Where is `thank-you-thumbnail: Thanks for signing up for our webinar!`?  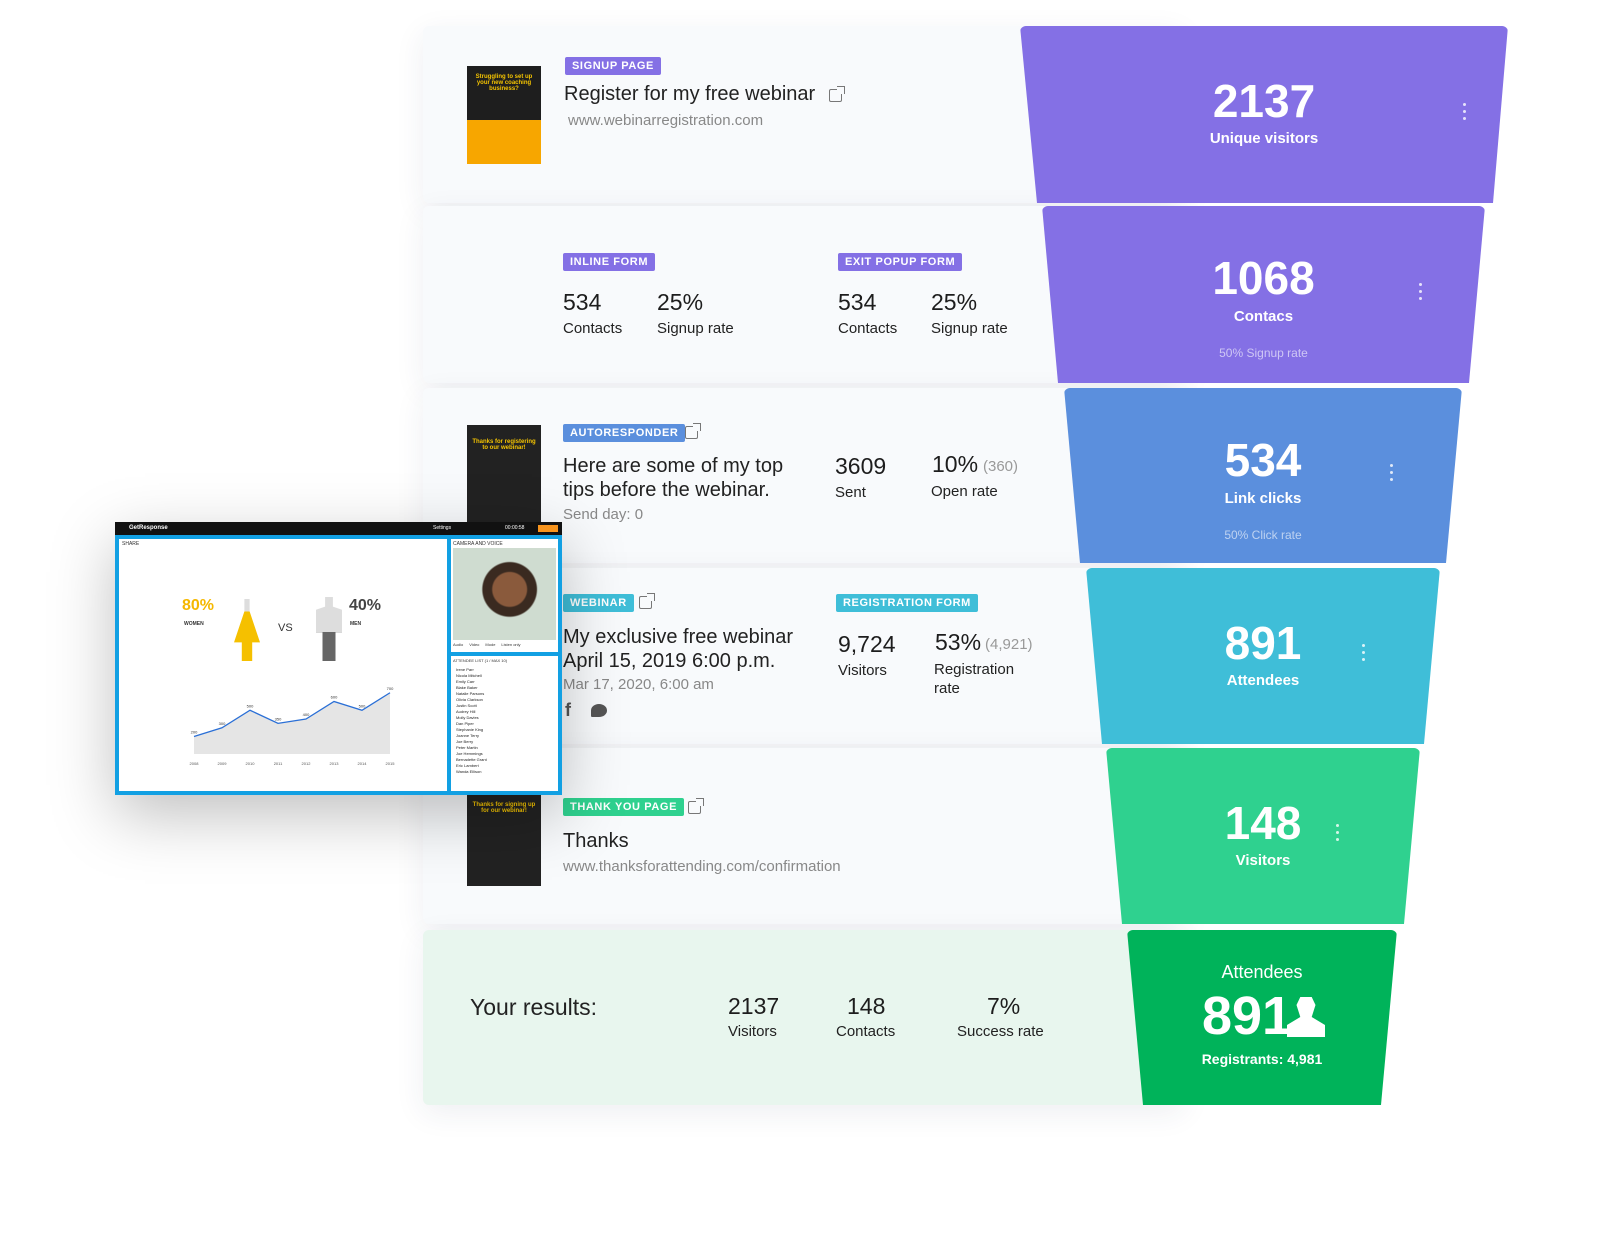
thank-you-thumbnail: Thanks for signing up for our webinar! is located at coordinates (504, 837).